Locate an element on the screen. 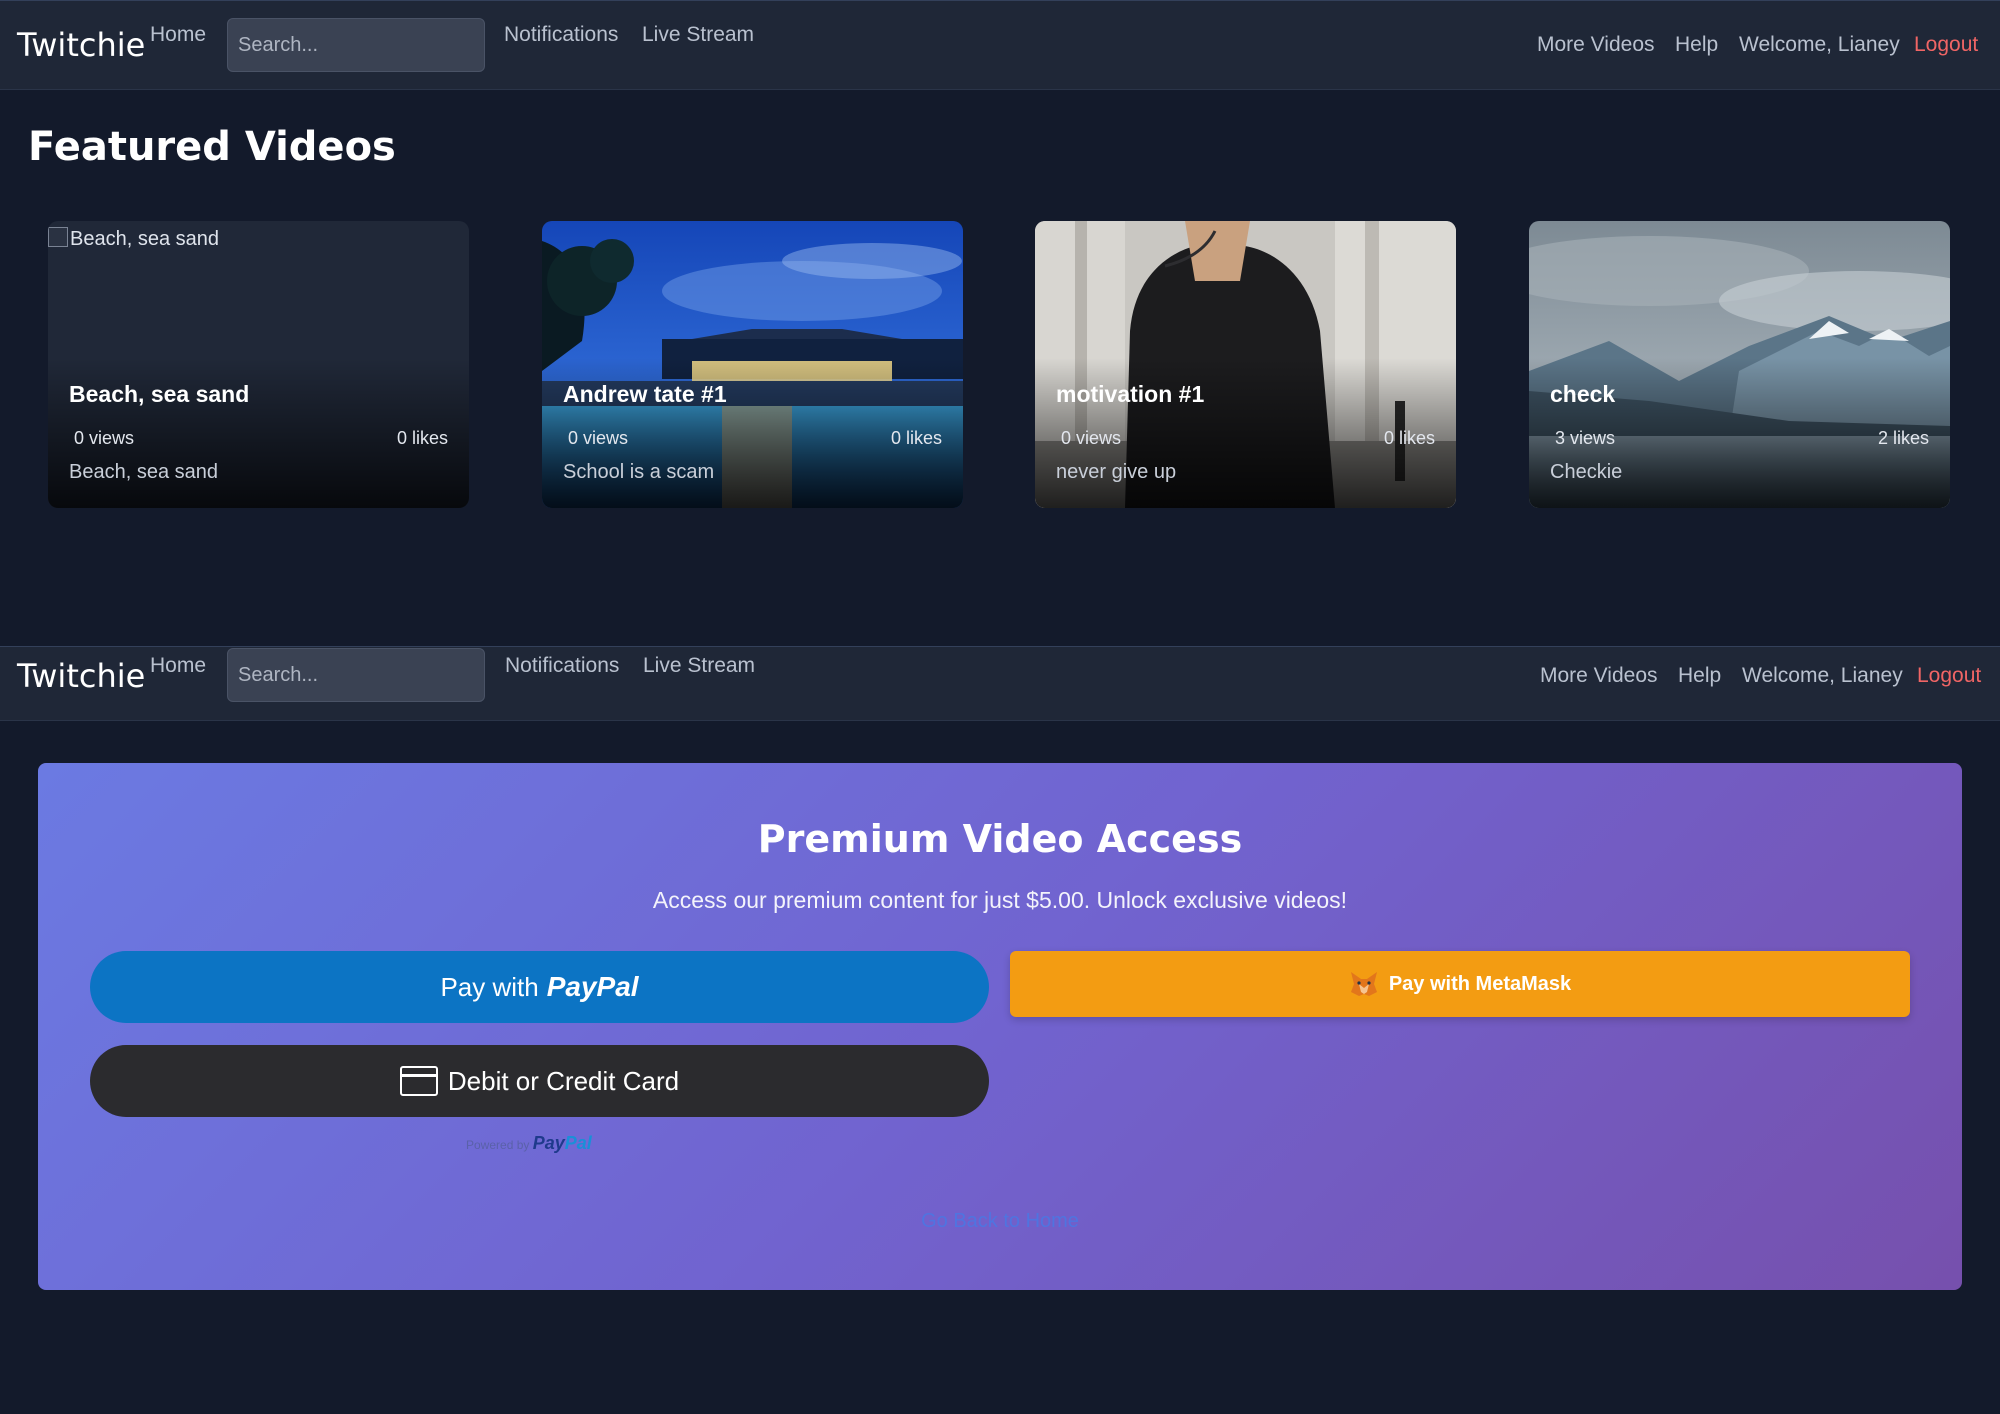  credit-card-icon is located at coordinates (418, 1081).